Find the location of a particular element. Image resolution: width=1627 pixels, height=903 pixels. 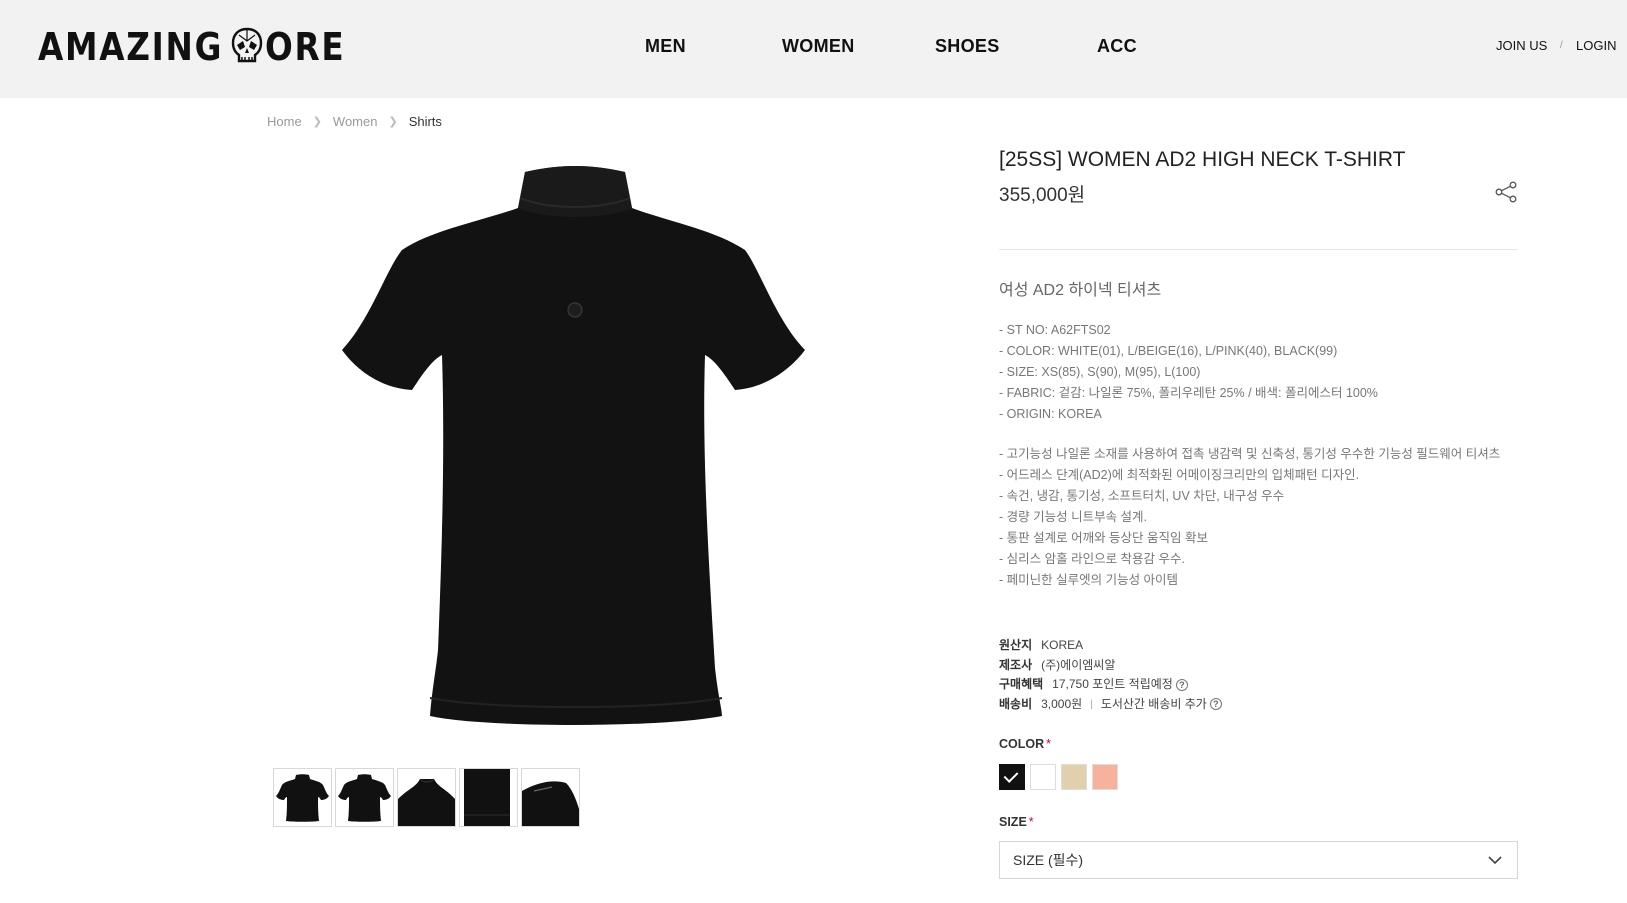

size-select-value: SIZE (필수) is located at coordinates (1048, 860).